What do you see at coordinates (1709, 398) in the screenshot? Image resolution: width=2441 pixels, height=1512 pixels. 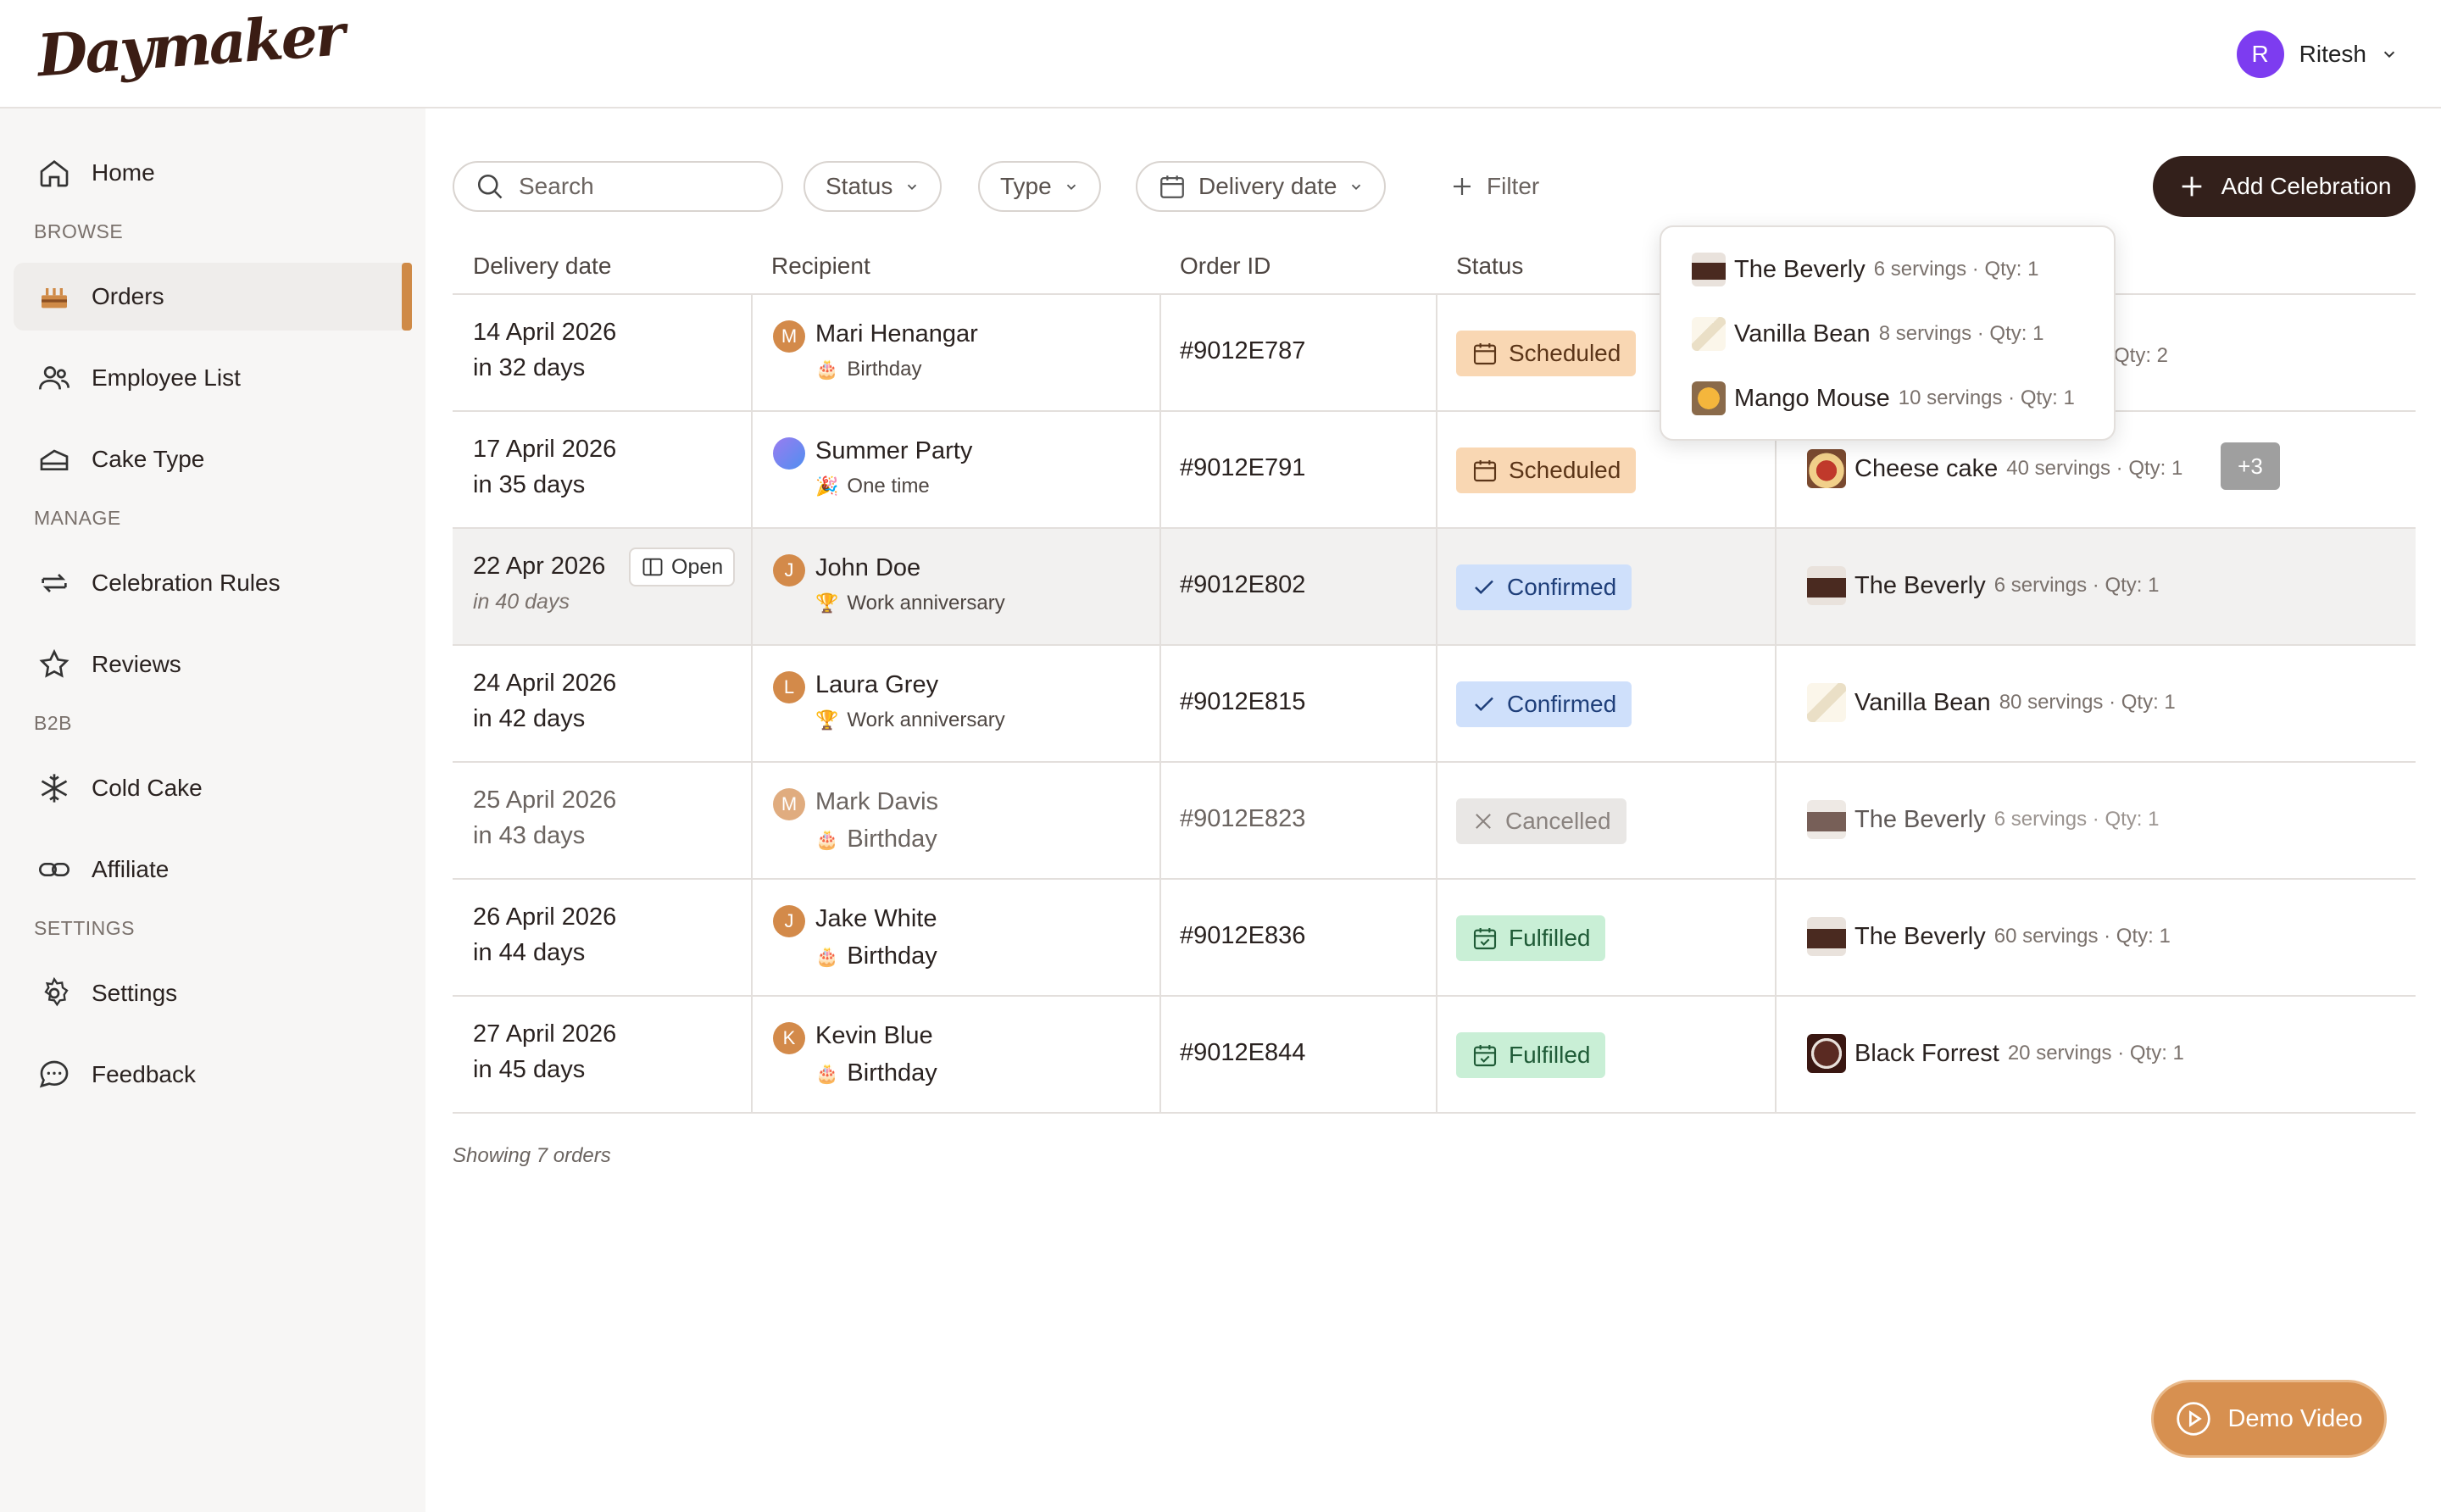 I see `mango-mouse-thumbnail` at bounding box center [1709, 398].